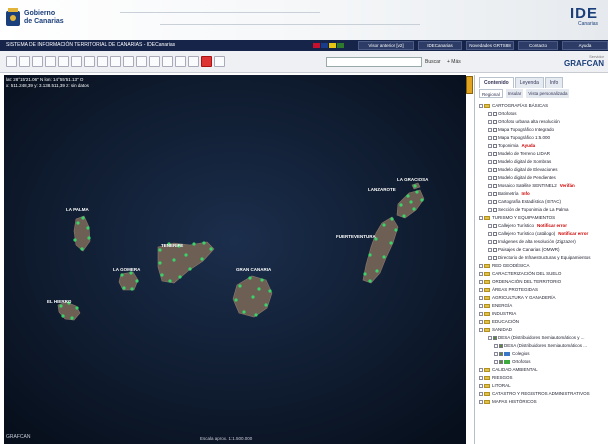  I want to click on zoom-slider, so click(469, 85).